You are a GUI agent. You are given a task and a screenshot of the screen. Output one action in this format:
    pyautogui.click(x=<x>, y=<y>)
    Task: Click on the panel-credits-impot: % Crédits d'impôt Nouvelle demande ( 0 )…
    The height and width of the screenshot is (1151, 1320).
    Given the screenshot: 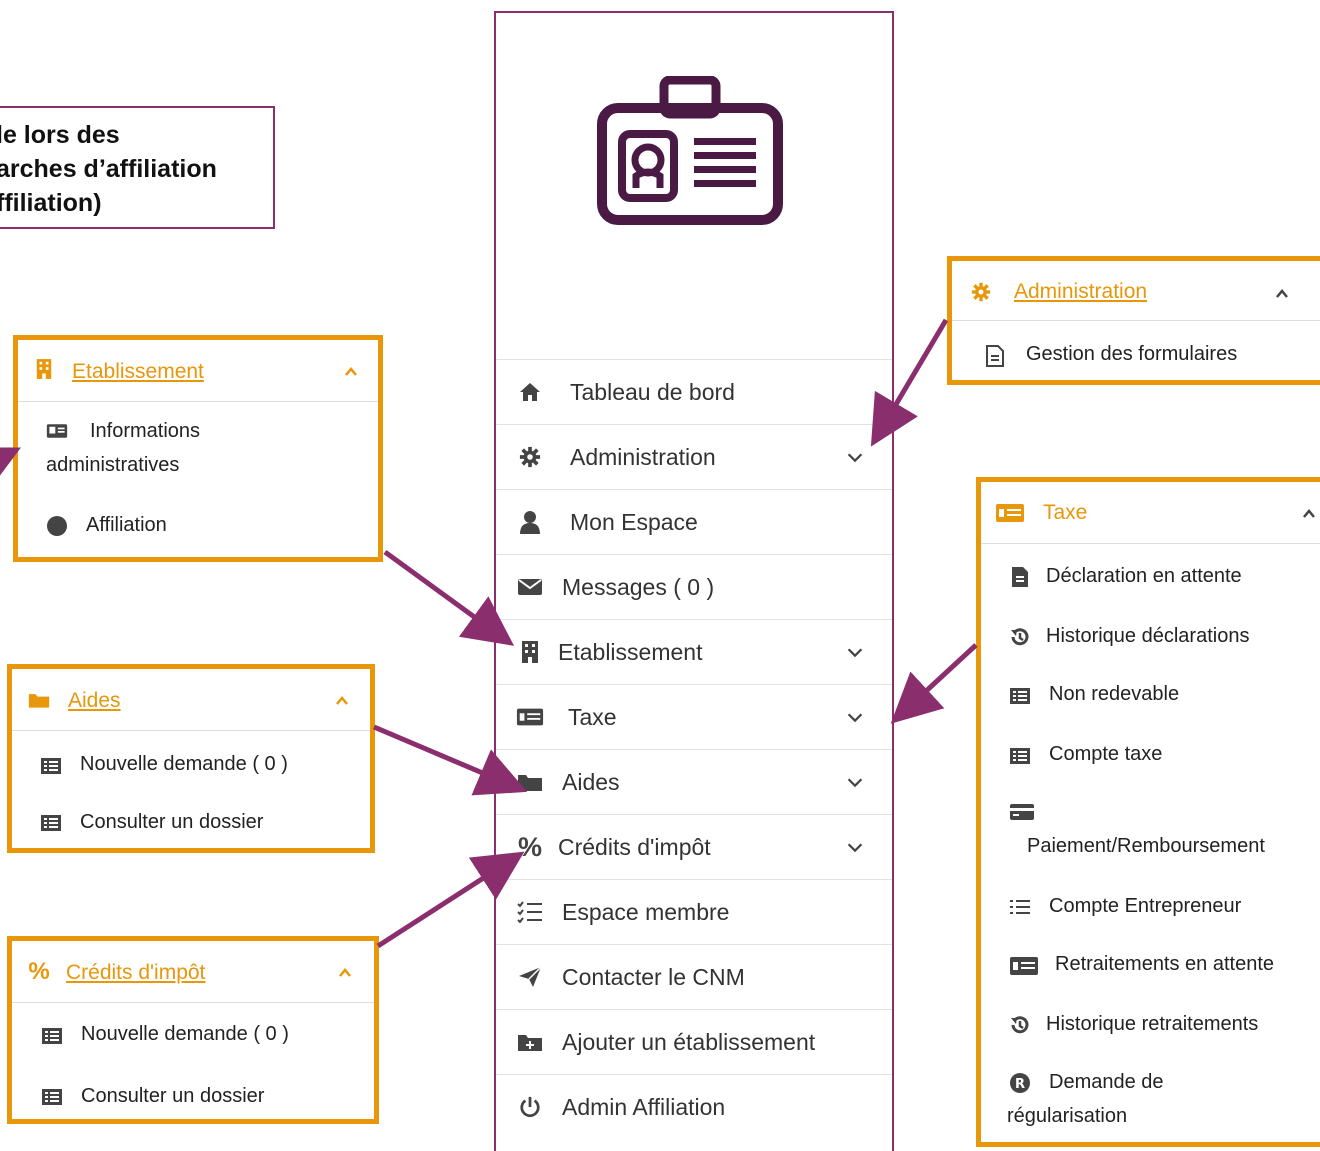 What is the action you would take?
    pyautogui.click(x=193, y=1030)
    